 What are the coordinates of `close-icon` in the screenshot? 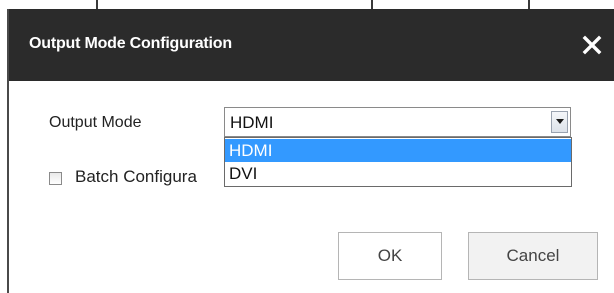 It's located at (592, 45).